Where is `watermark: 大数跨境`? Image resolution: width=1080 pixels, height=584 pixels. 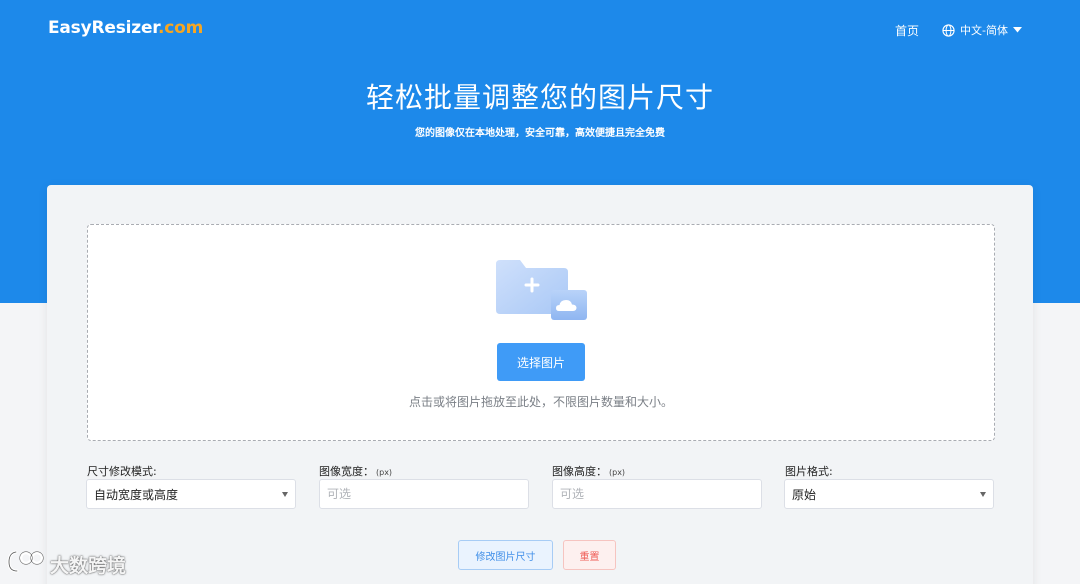 watermark: 大数跨境 is located at coordinates (66, 564).